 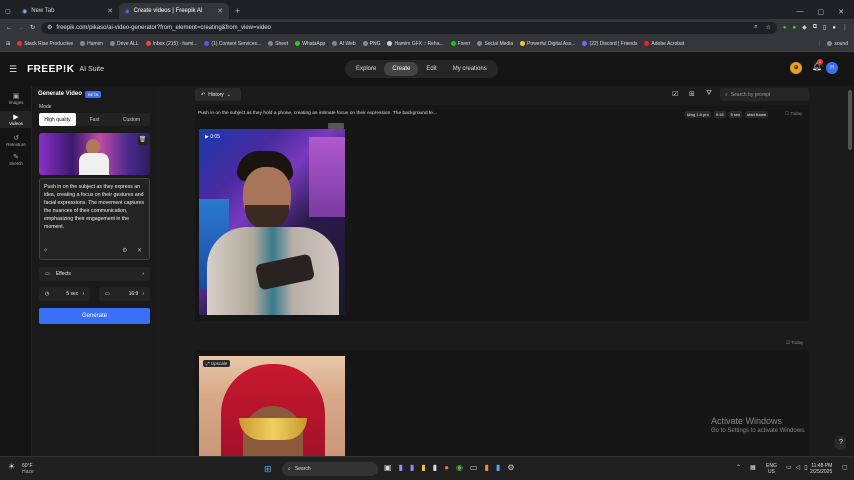 What do you see at coordinates (460, 44) in the screenshot?
I see `bookmark: Fiverr` at bounding box center [460, 44].